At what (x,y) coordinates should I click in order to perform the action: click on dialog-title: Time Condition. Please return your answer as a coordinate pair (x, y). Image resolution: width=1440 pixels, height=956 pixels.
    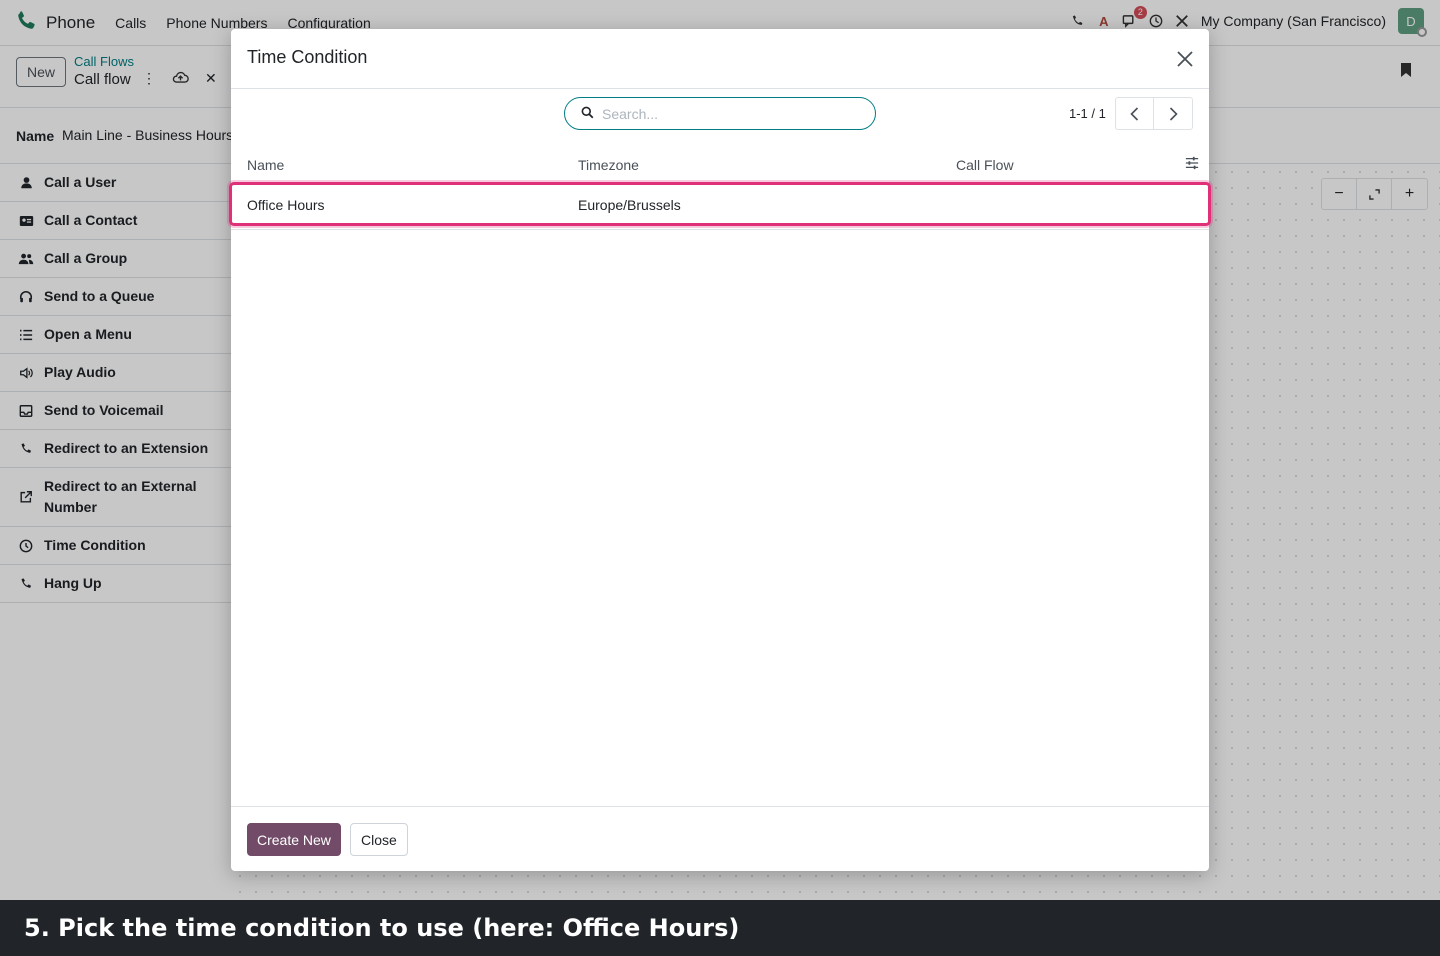
    Looking at the image, I should click on (307, 57).